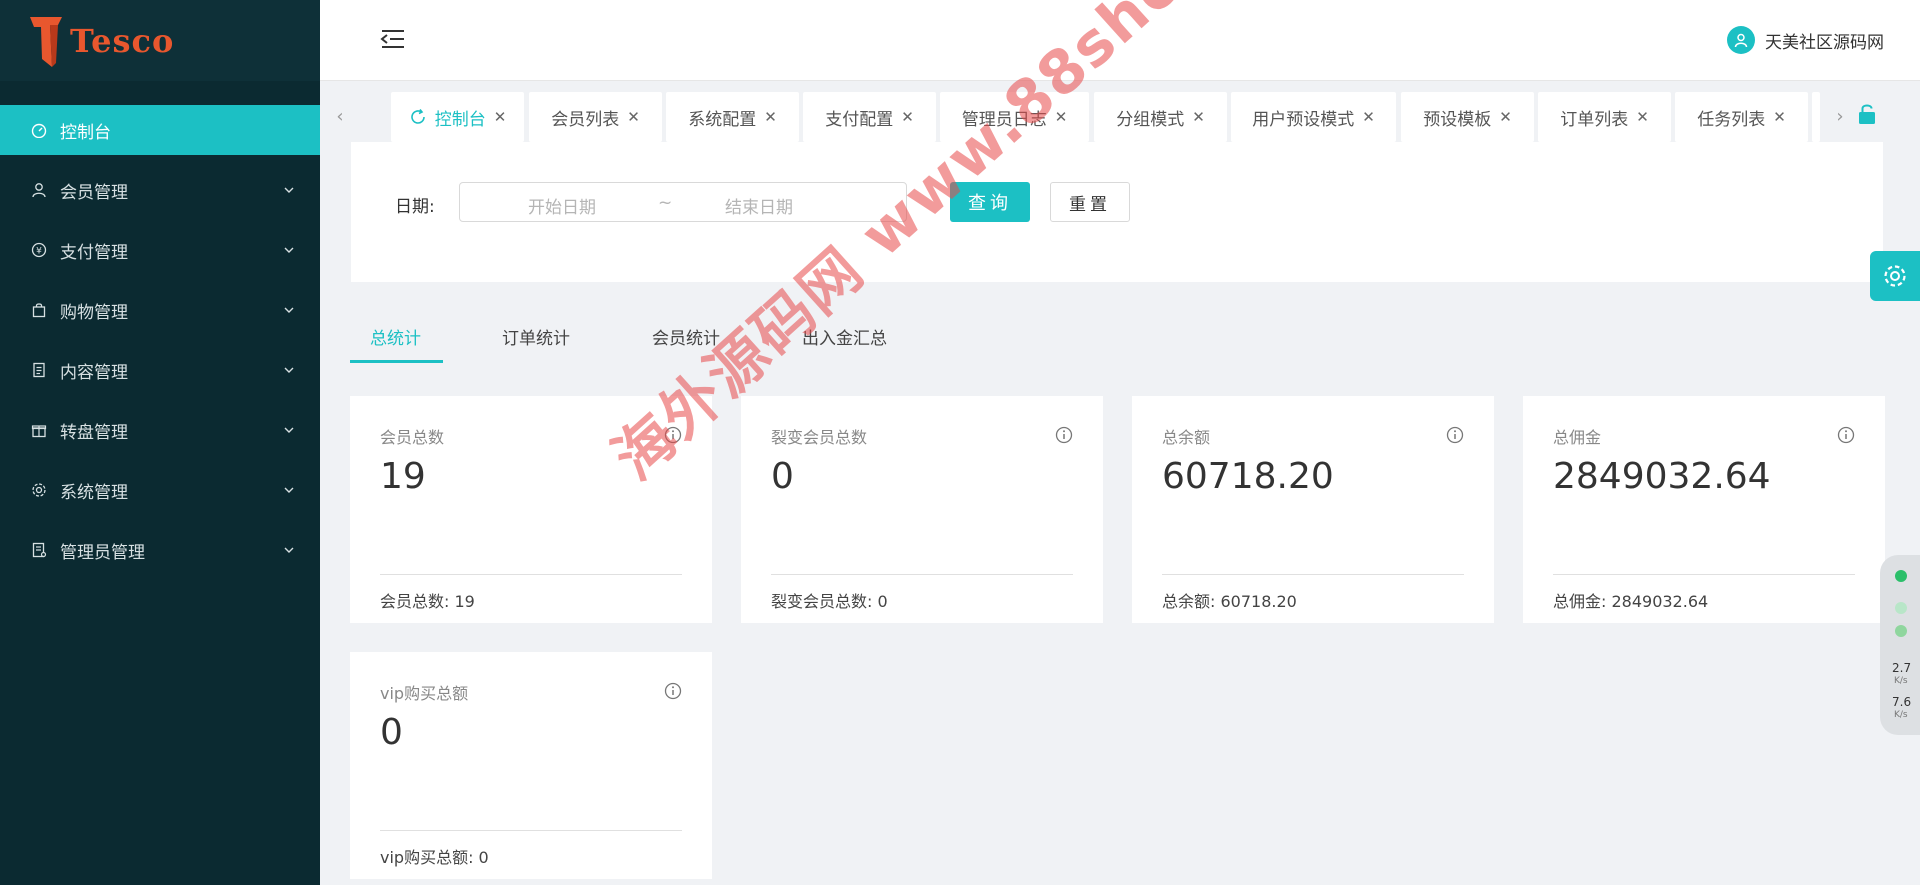 This screenshot has height=885, width=1920. What do you see at coordinates (395, 336) in the screenshot?
I see `tab-total-stats: 总统计` at bounding box center [395, 336].